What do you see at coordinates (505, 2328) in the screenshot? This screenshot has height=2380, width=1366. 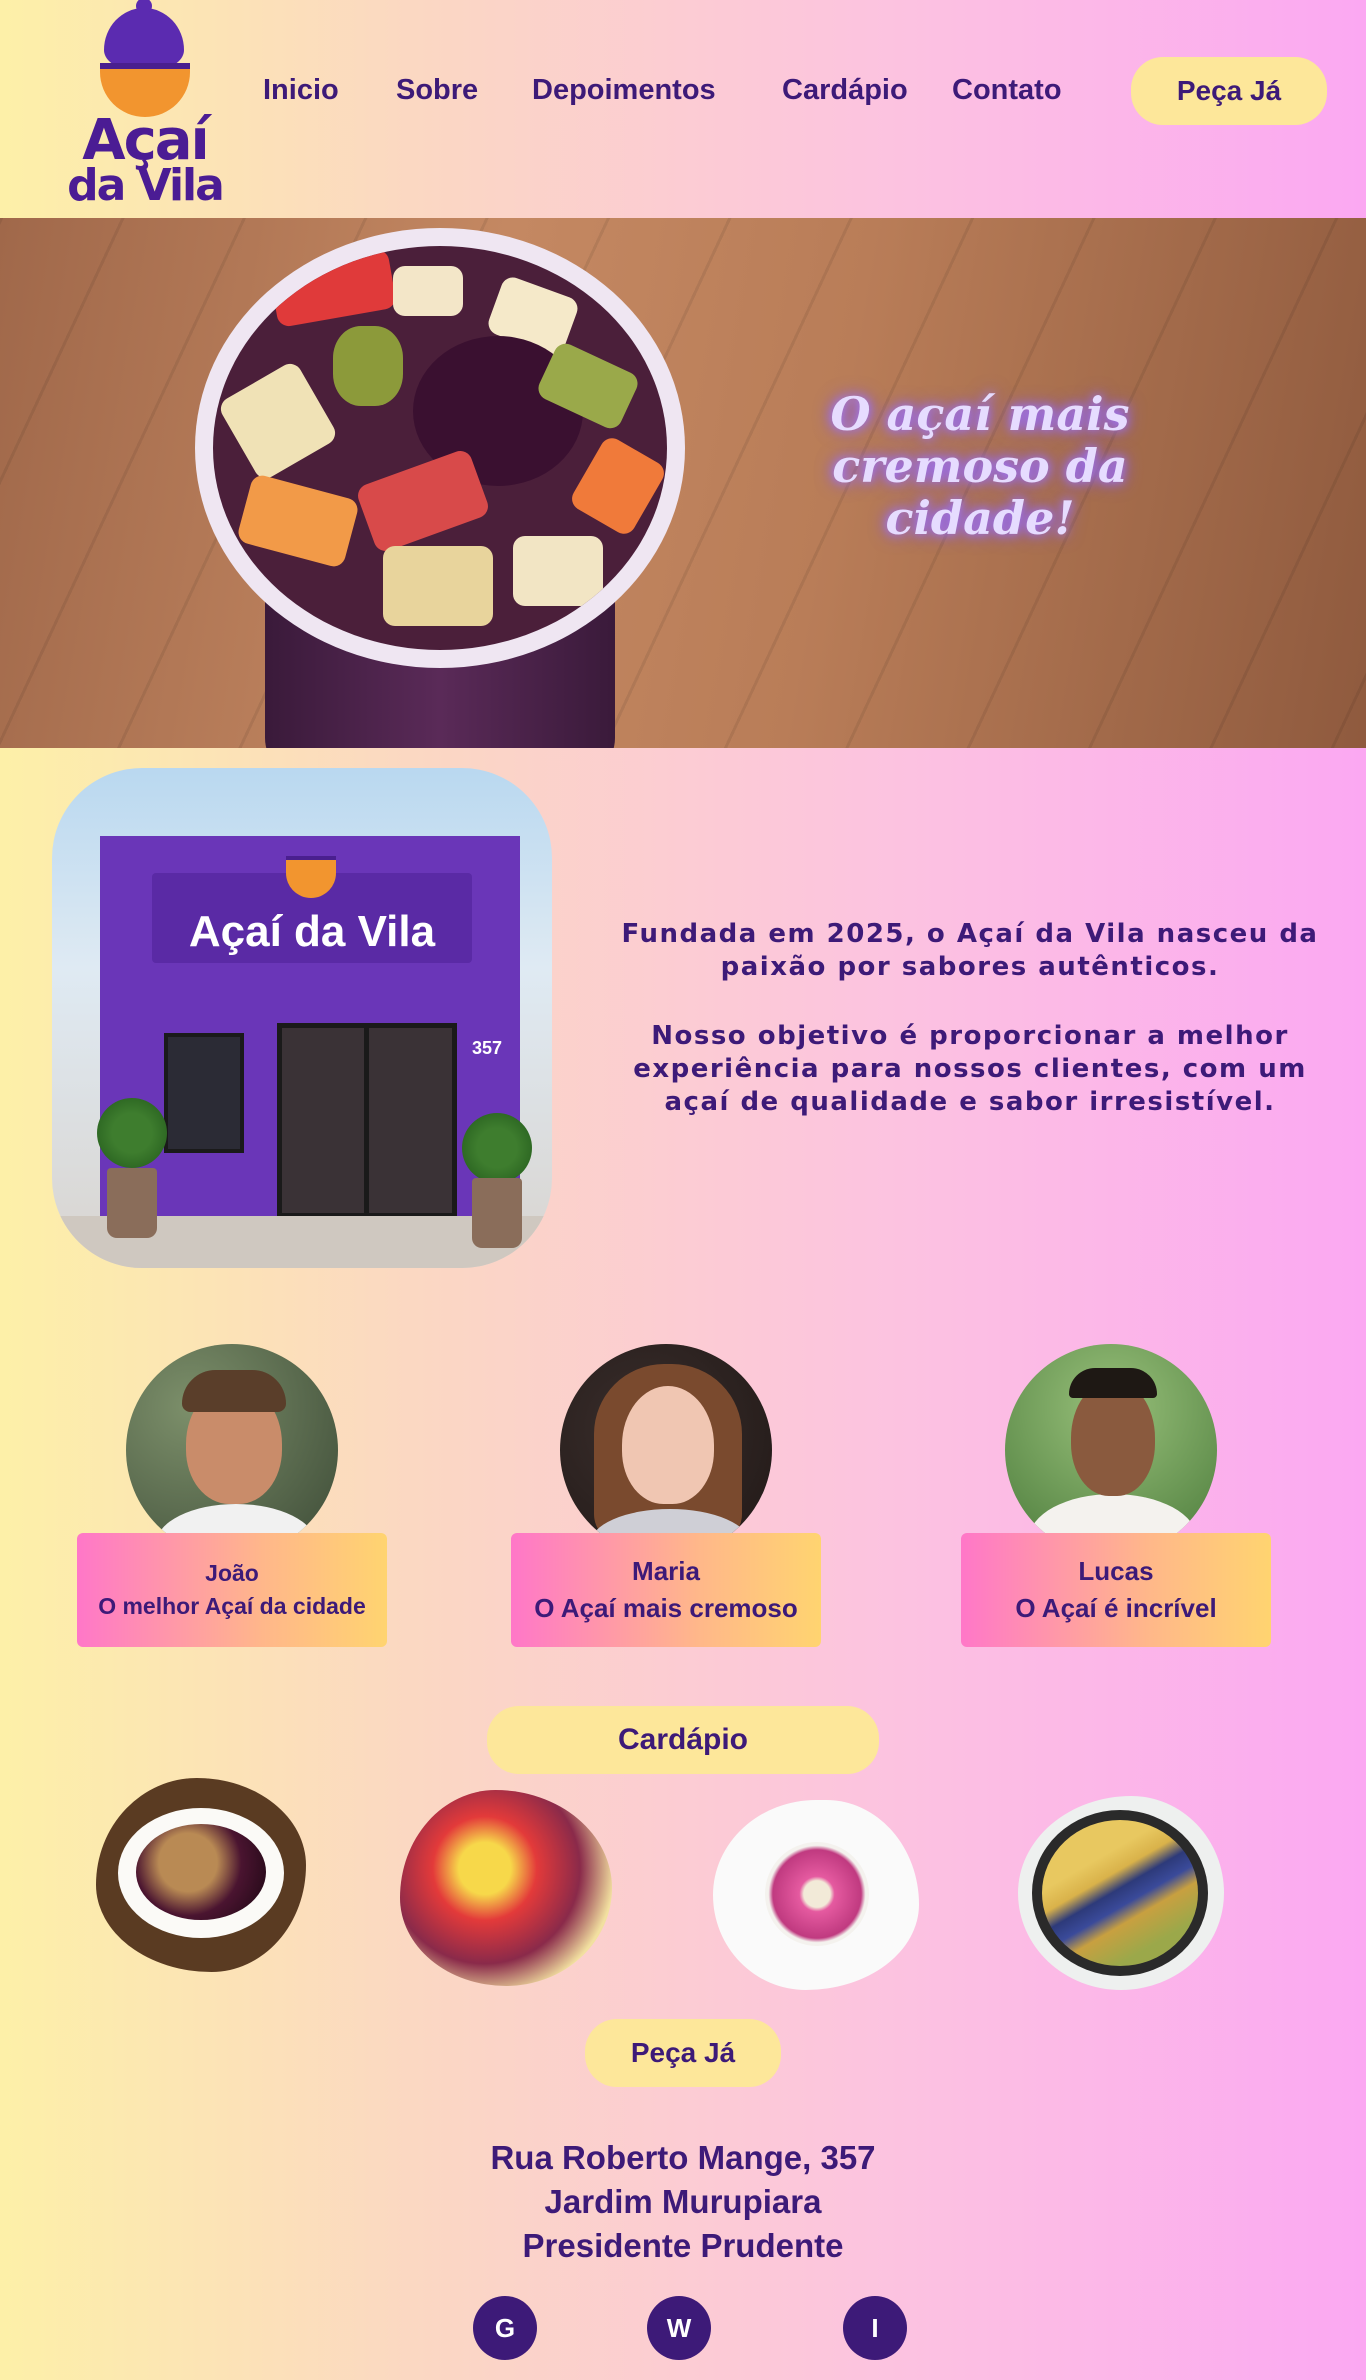 I see `social-g-icon: G` at bounding box center [505, 2328].